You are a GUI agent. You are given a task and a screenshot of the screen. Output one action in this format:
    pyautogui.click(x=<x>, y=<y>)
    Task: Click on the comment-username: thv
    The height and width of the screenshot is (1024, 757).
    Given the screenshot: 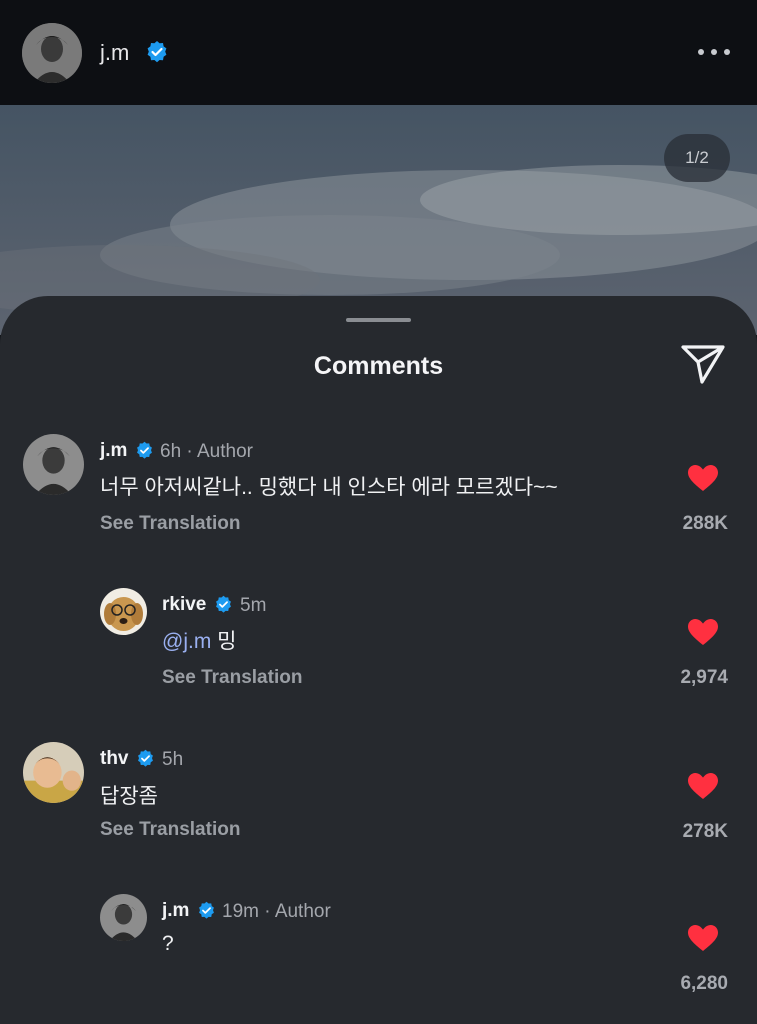 What is the action you would take?
    pyautogui.click(x=114, y=759)
    